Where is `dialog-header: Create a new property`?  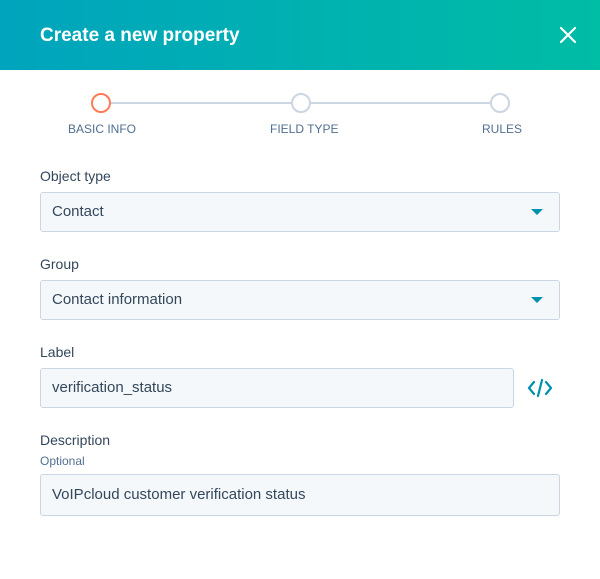
dialog-header: Create a new property is located at coordinates (300, 35).